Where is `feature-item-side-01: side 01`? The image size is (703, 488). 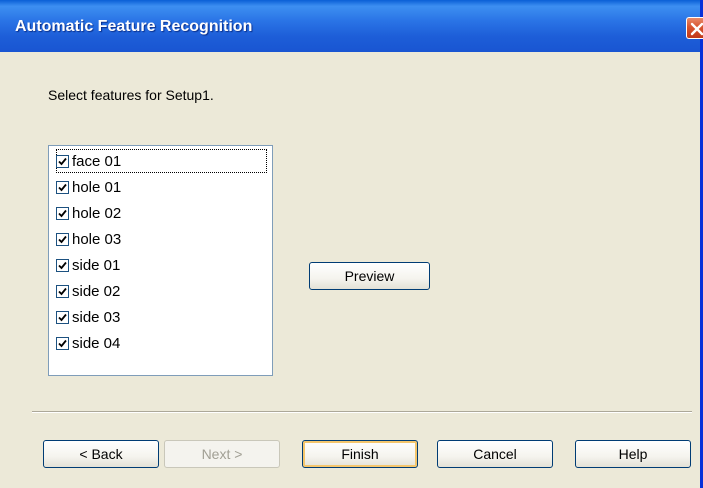 feature-item-side-01: side 01 is located at coordinates (88, 265).